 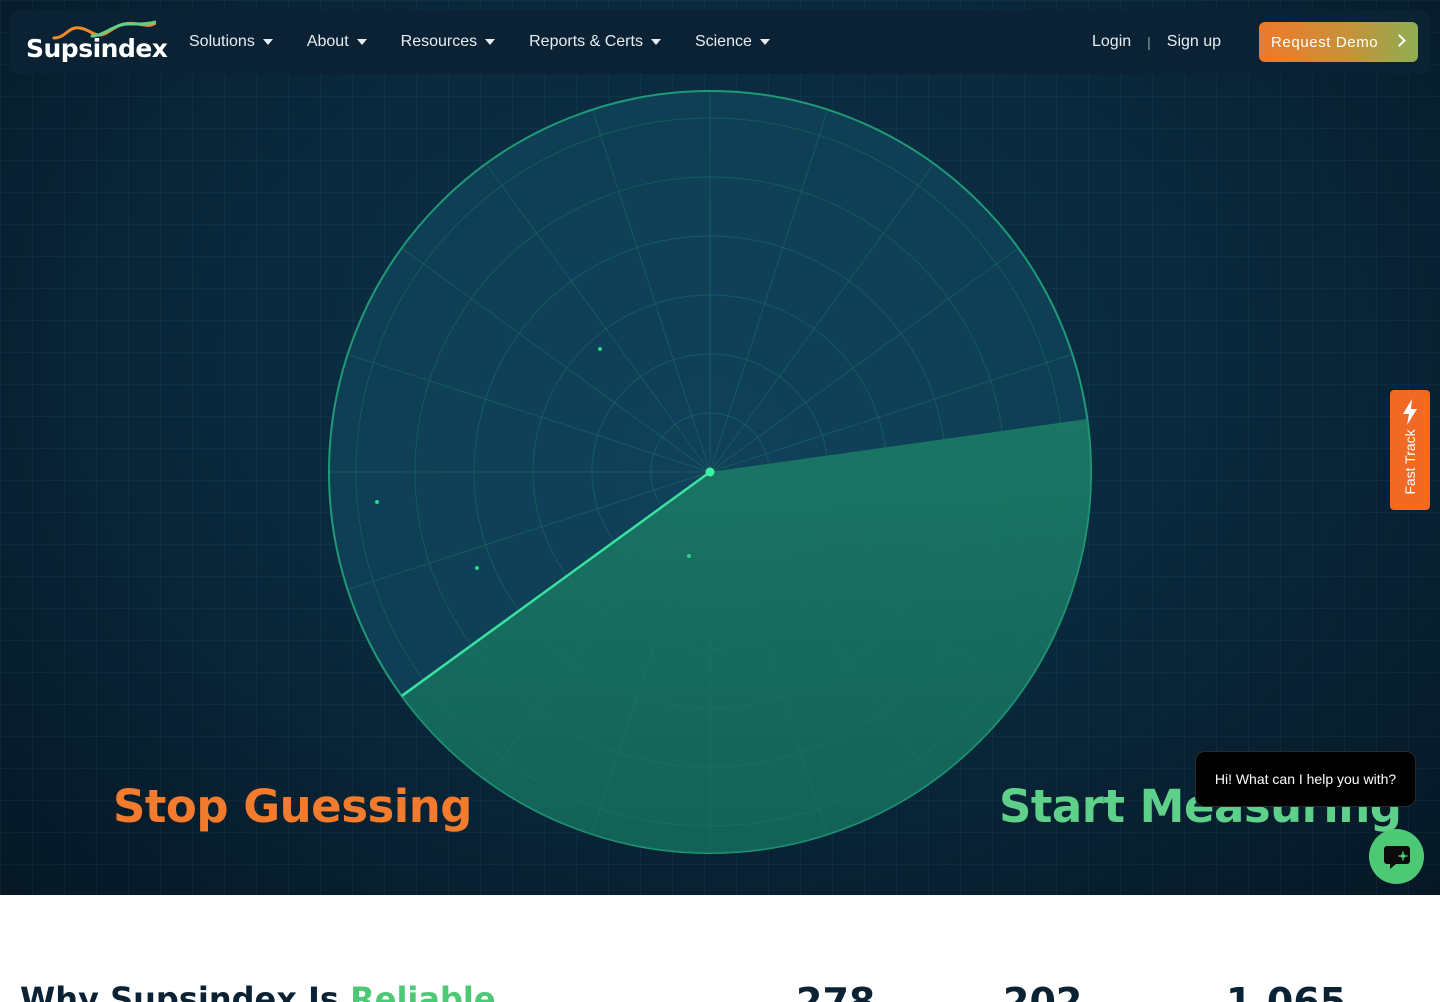 I want to click on login-link: Login, so click(x=1111, y=42).